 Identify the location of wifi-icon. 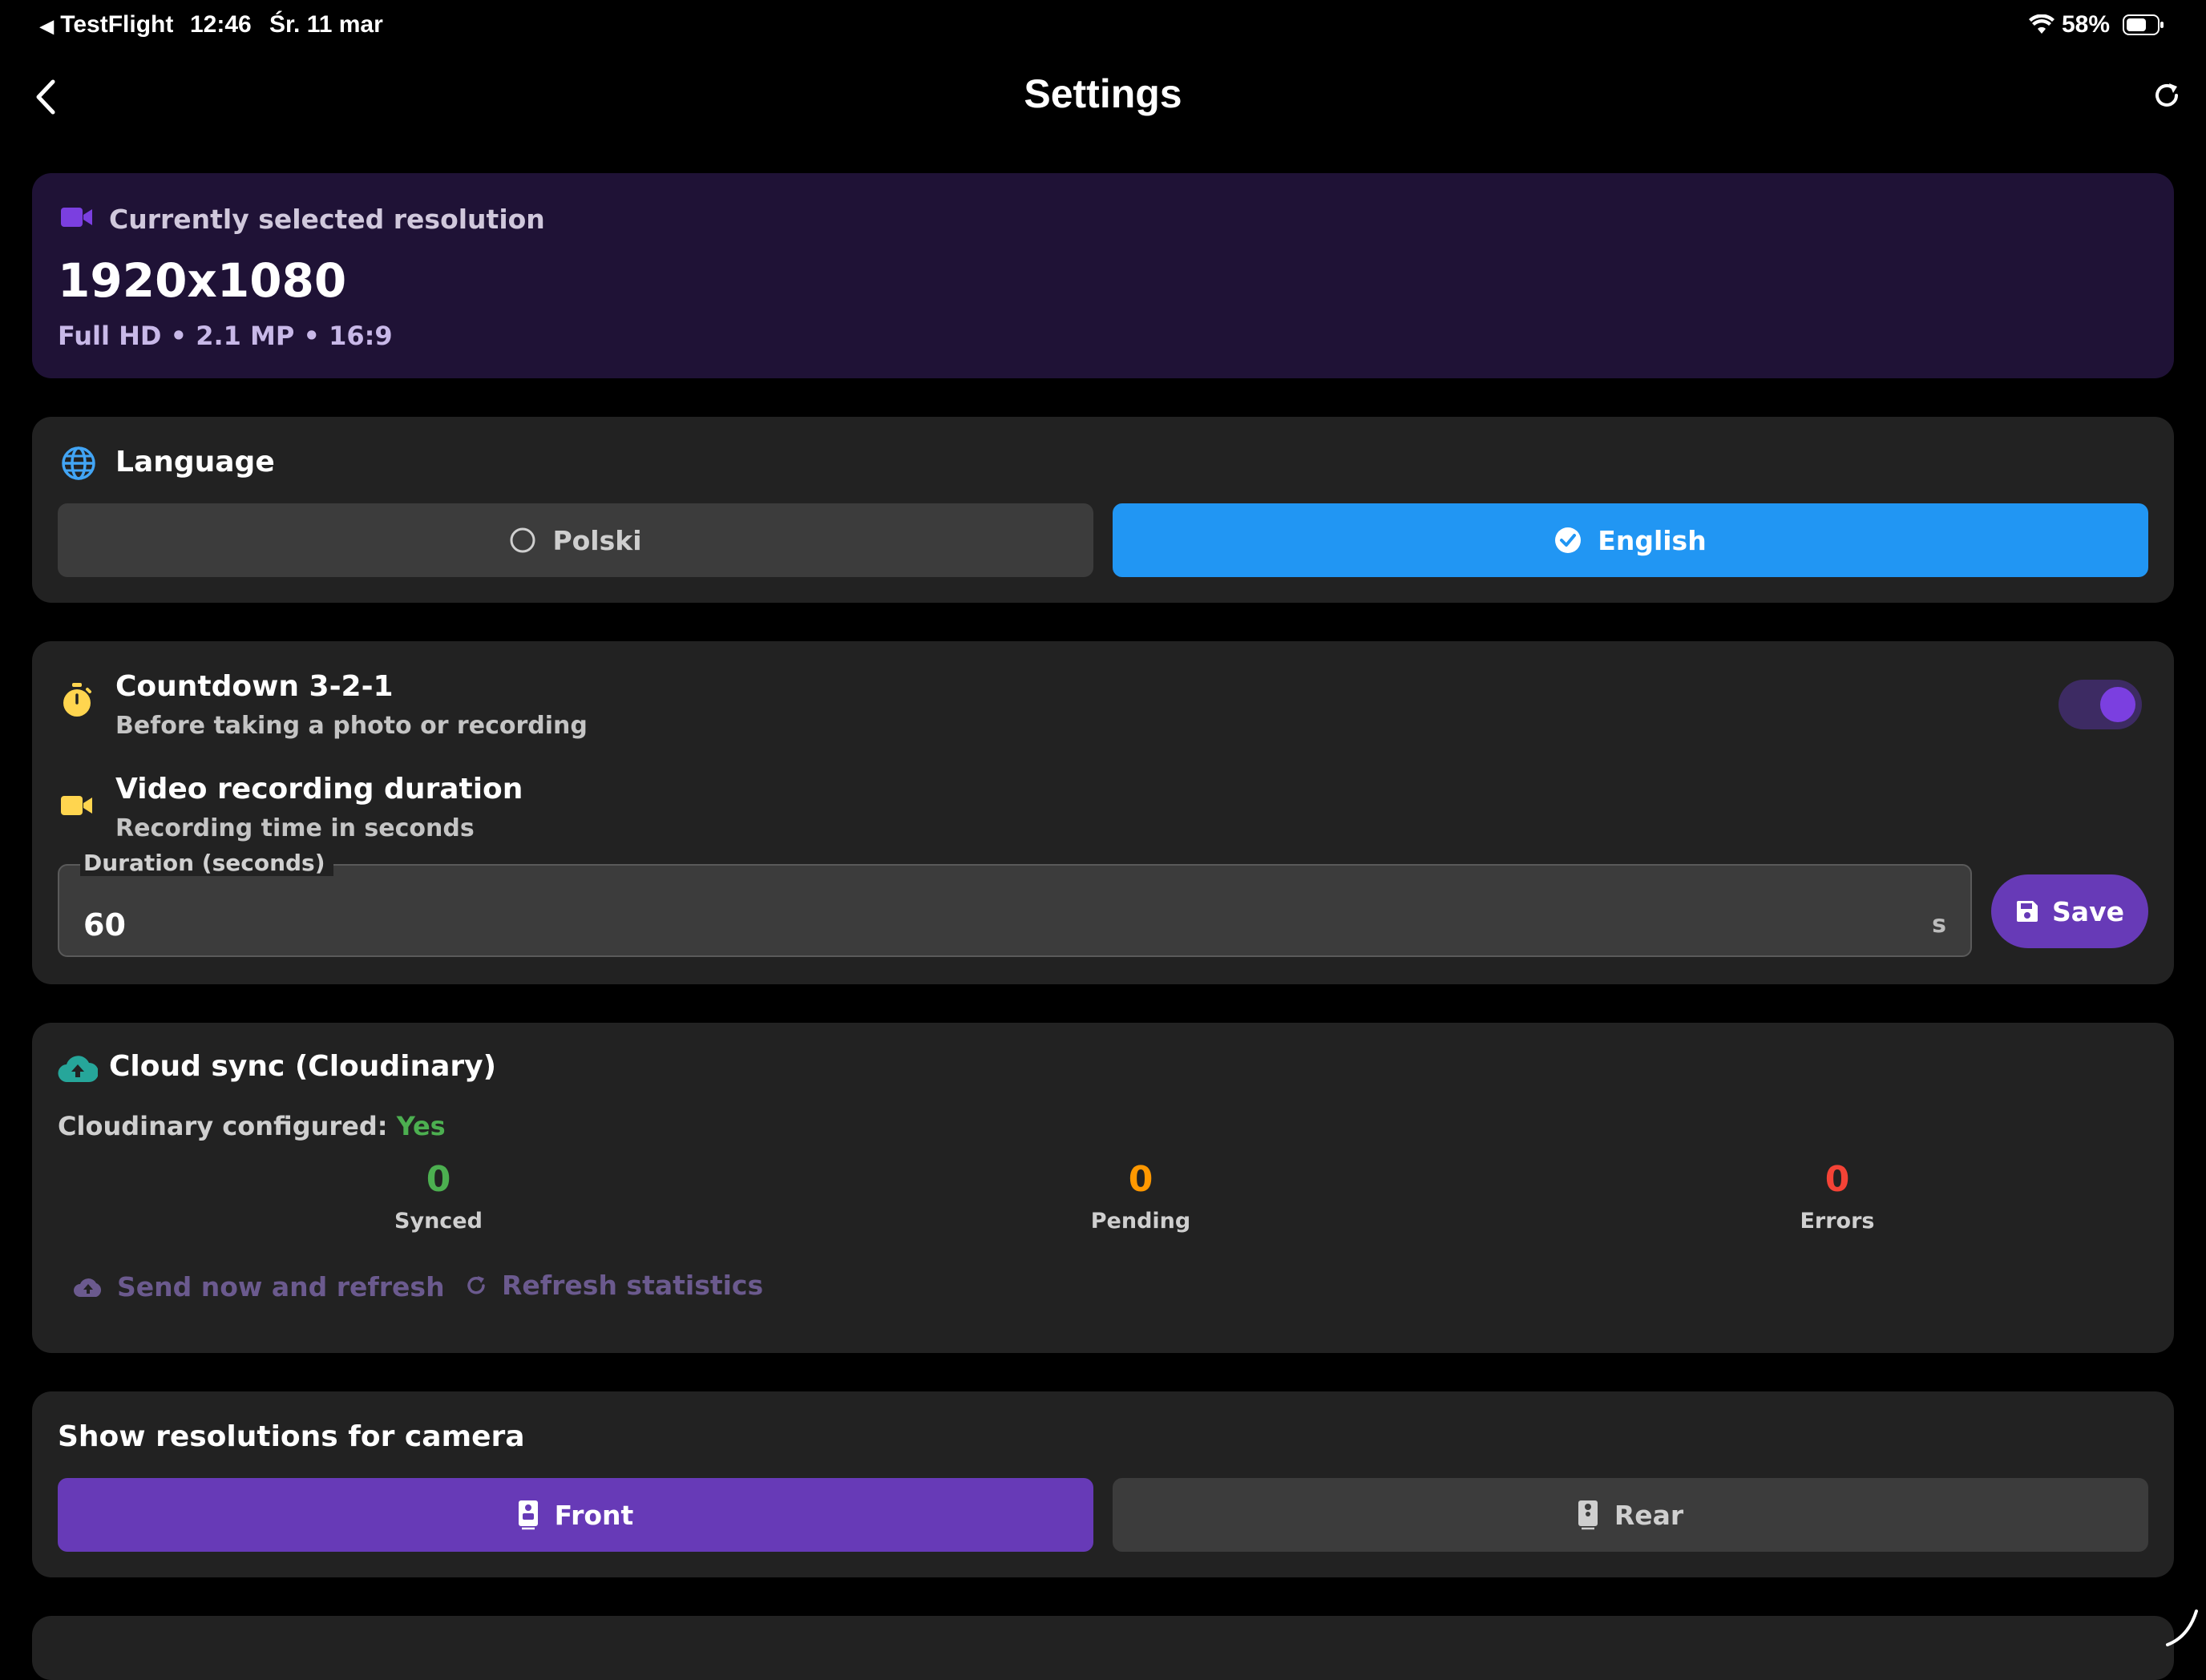
(2042, 26).